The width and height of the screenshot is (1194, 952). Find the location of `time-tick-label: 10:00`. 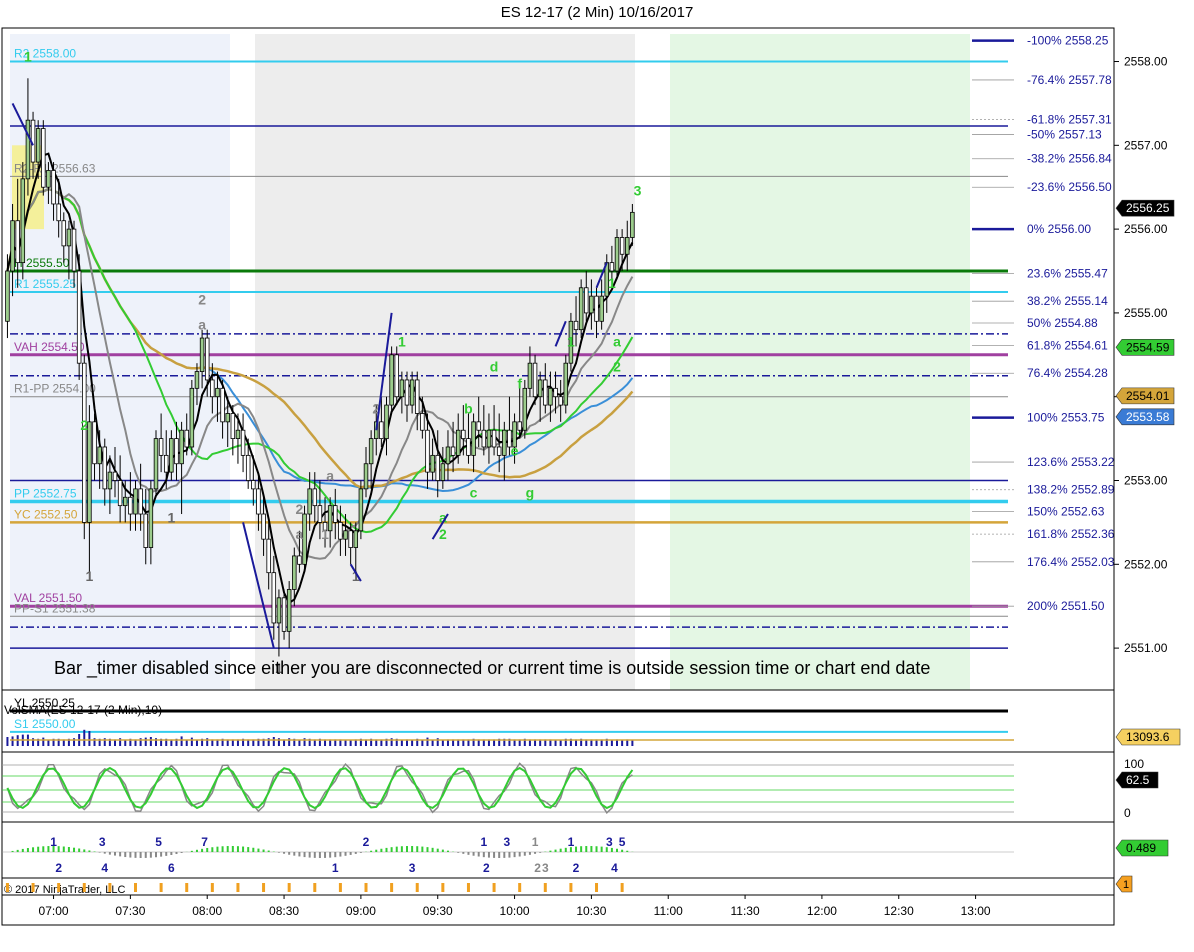

time-tick-label: 10:00 is located at coordinates (515, 911).